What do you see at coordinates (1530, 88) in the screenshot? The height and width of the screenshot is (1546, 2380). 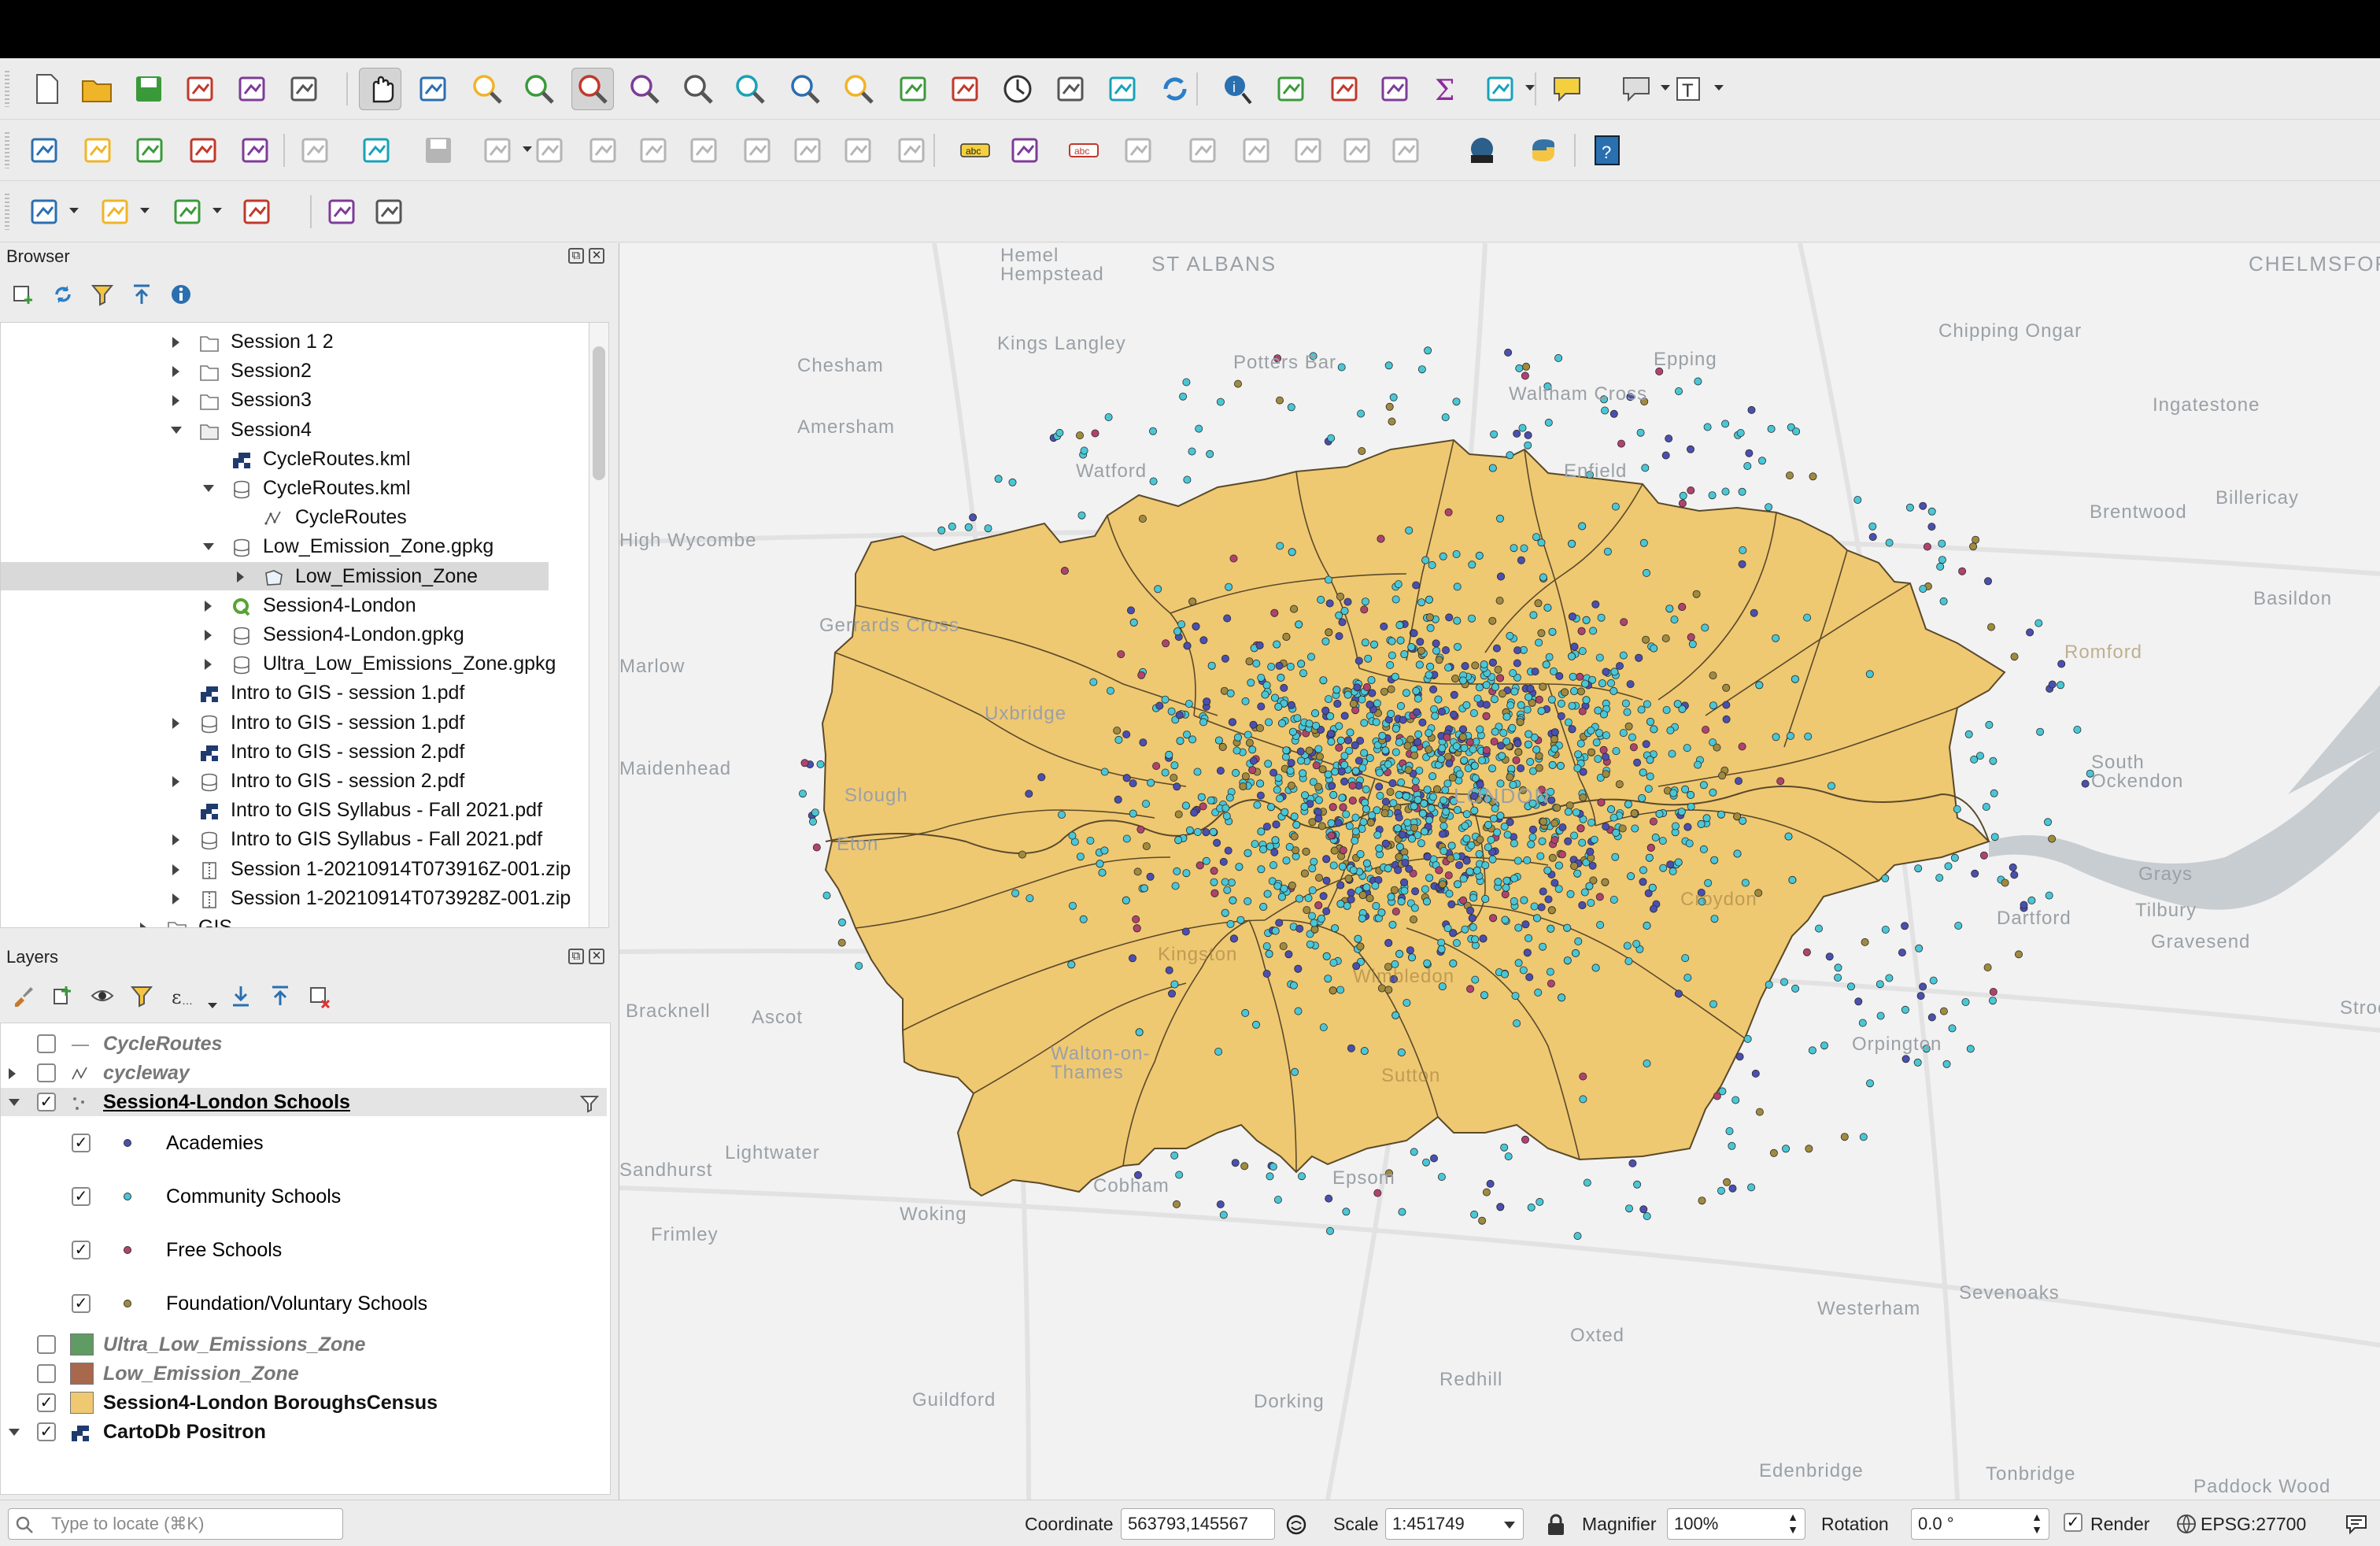 I see `measure-dropdown-icon` at bounding box center [1530, 88].